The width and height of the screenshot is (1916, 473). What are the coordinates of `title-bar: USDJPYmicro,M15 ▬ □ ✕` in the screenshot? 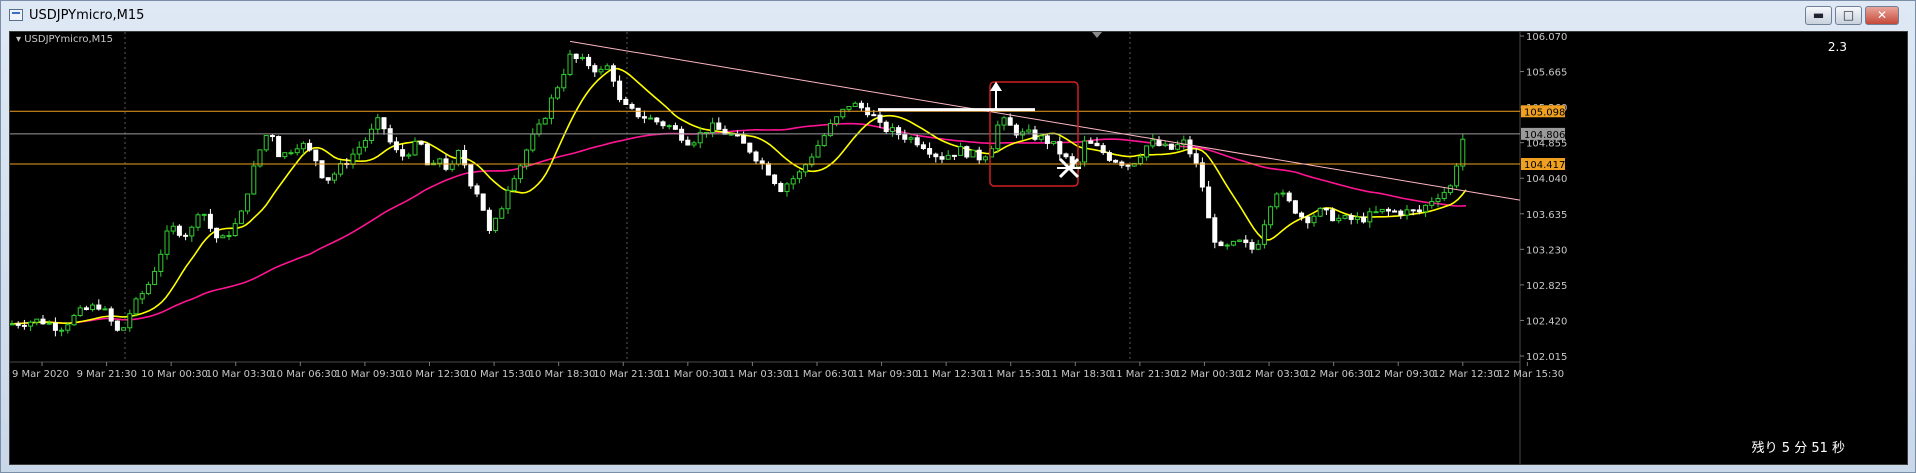 It's located at (958, 16).